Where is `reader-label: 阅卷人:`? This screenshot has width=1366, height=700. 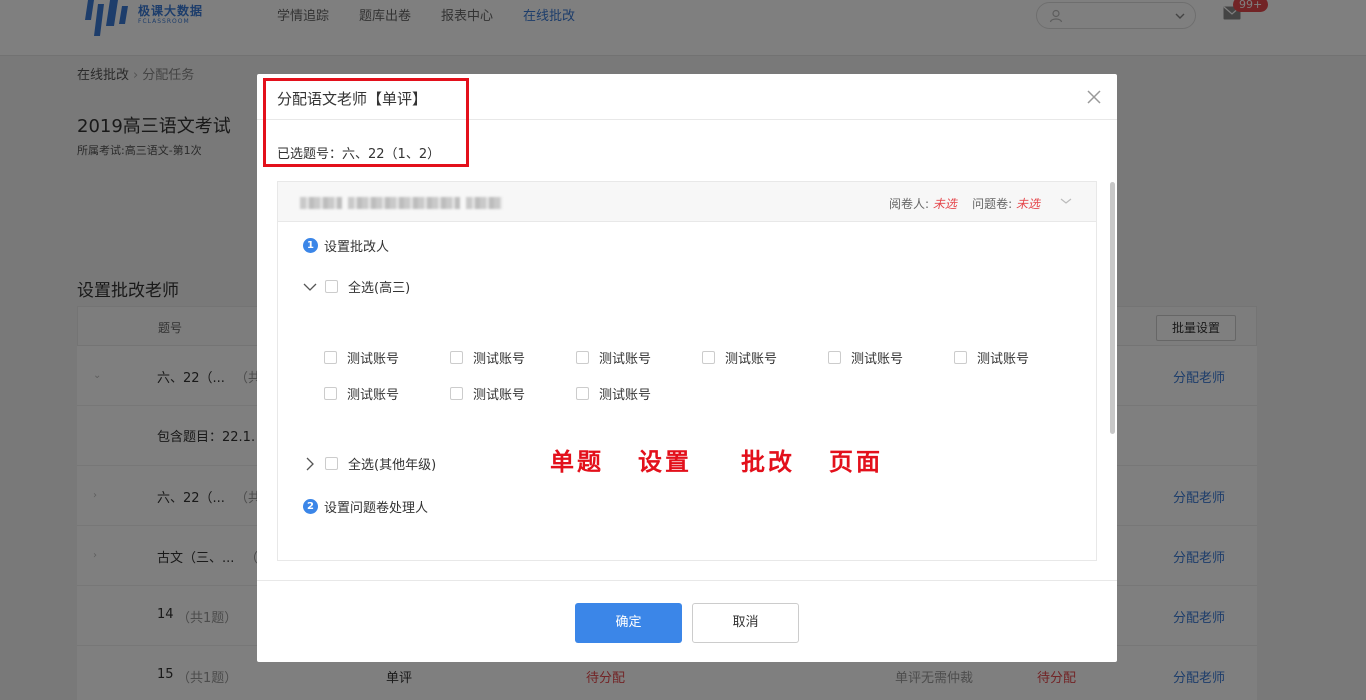
reader-label: 阅卷人: is located at coordinates (908, 204).